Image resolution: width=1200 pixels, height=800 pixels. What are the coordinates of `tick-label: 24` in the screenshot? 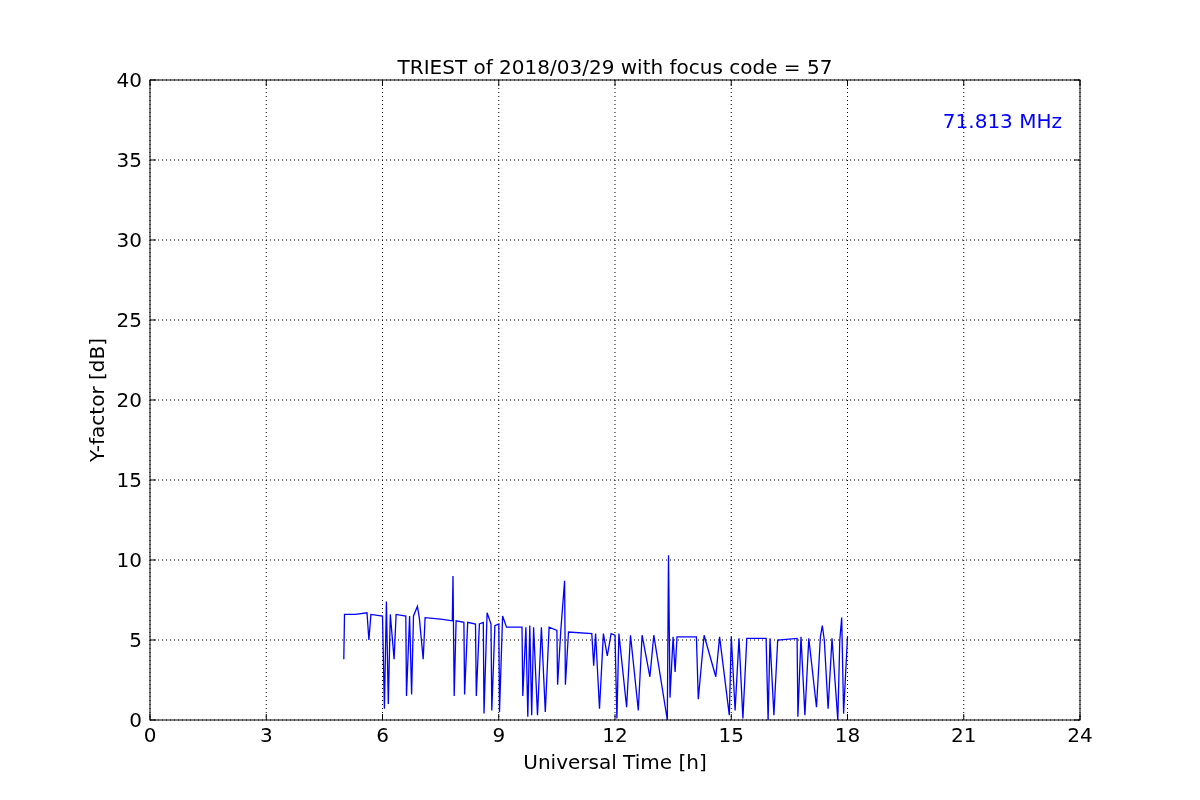 It's located at (1080, 735).